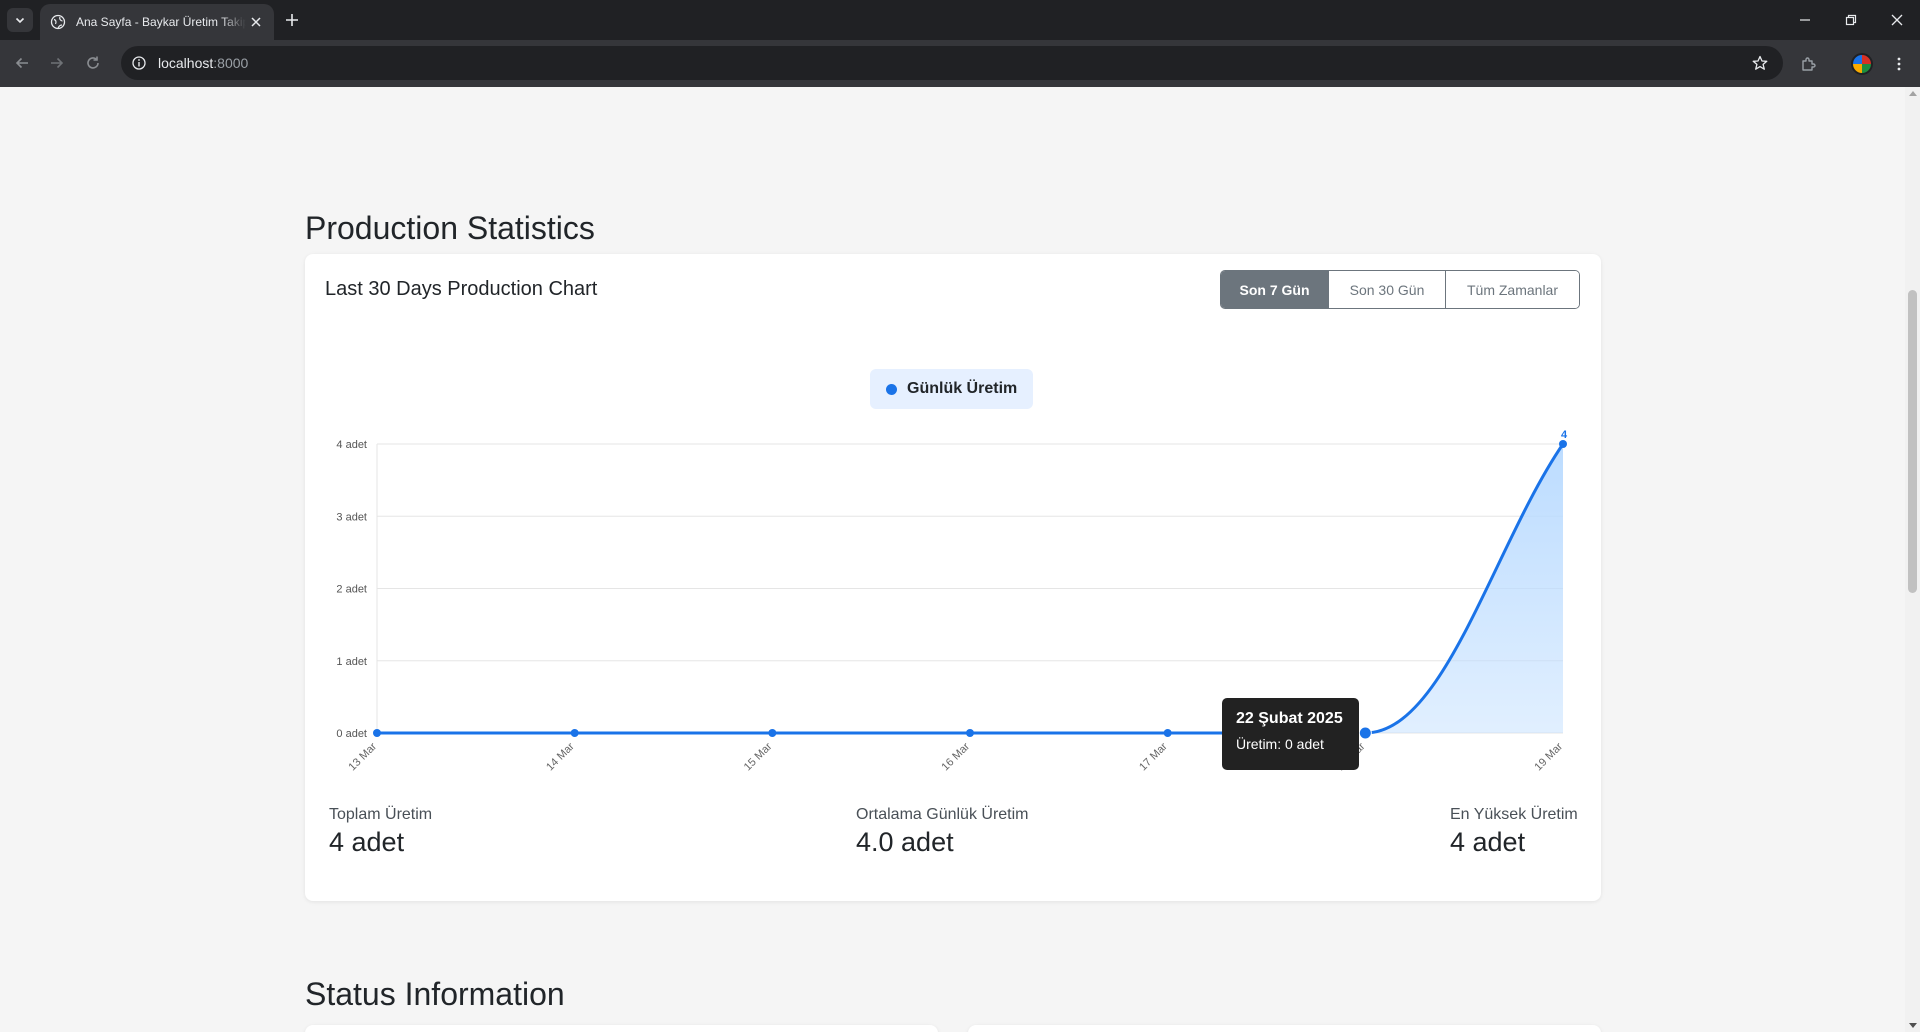  Describe the element at coordinates (1913, 1025) in the screenshot. I see `scroll-down-arrow-icon` at that location.